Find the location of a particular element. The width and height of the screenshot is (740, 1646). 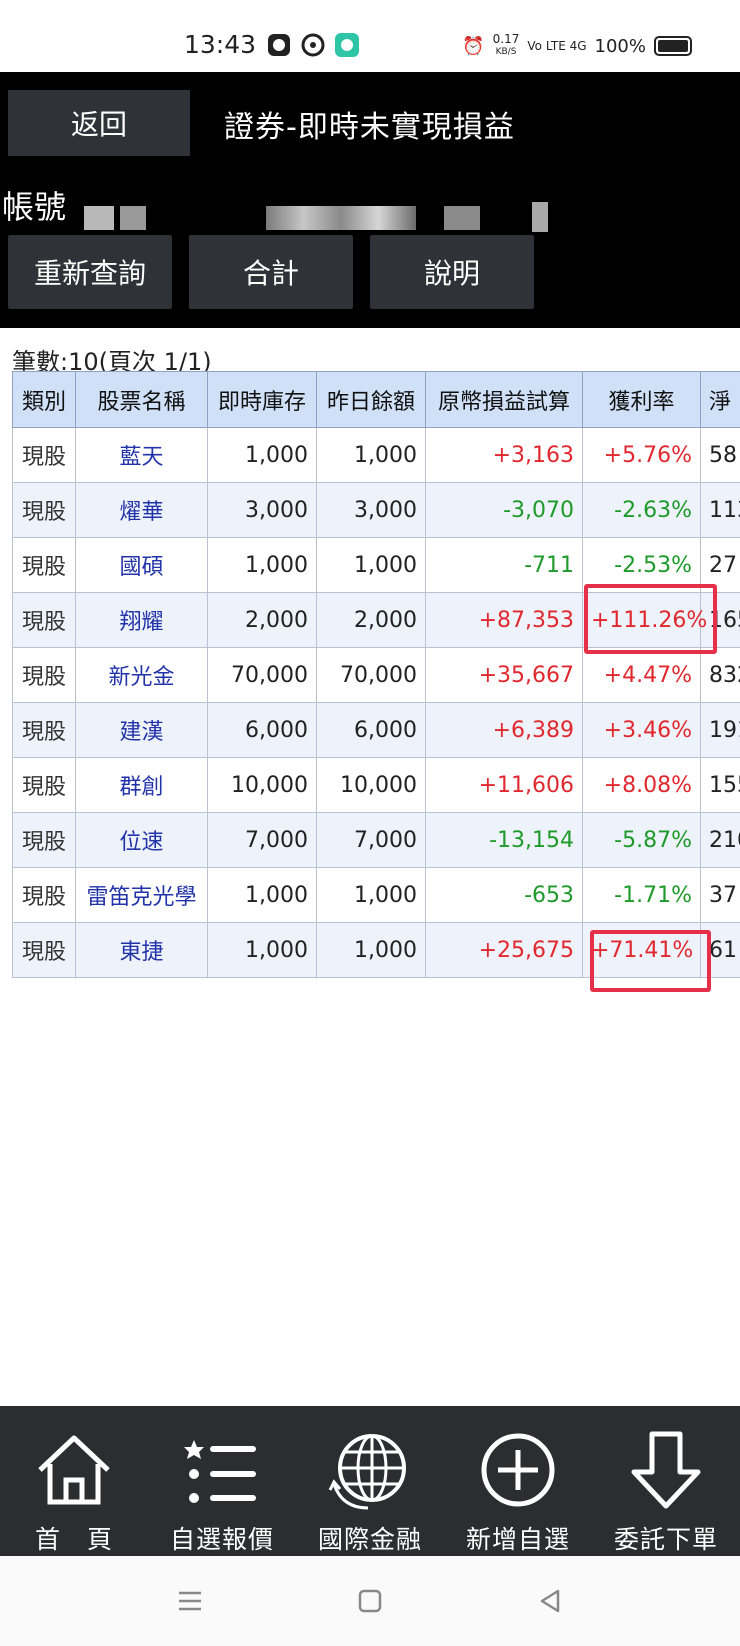

table-row: 現股位速7,0007,000-13,154-5.87%210 is located at coordinates (376, 840).